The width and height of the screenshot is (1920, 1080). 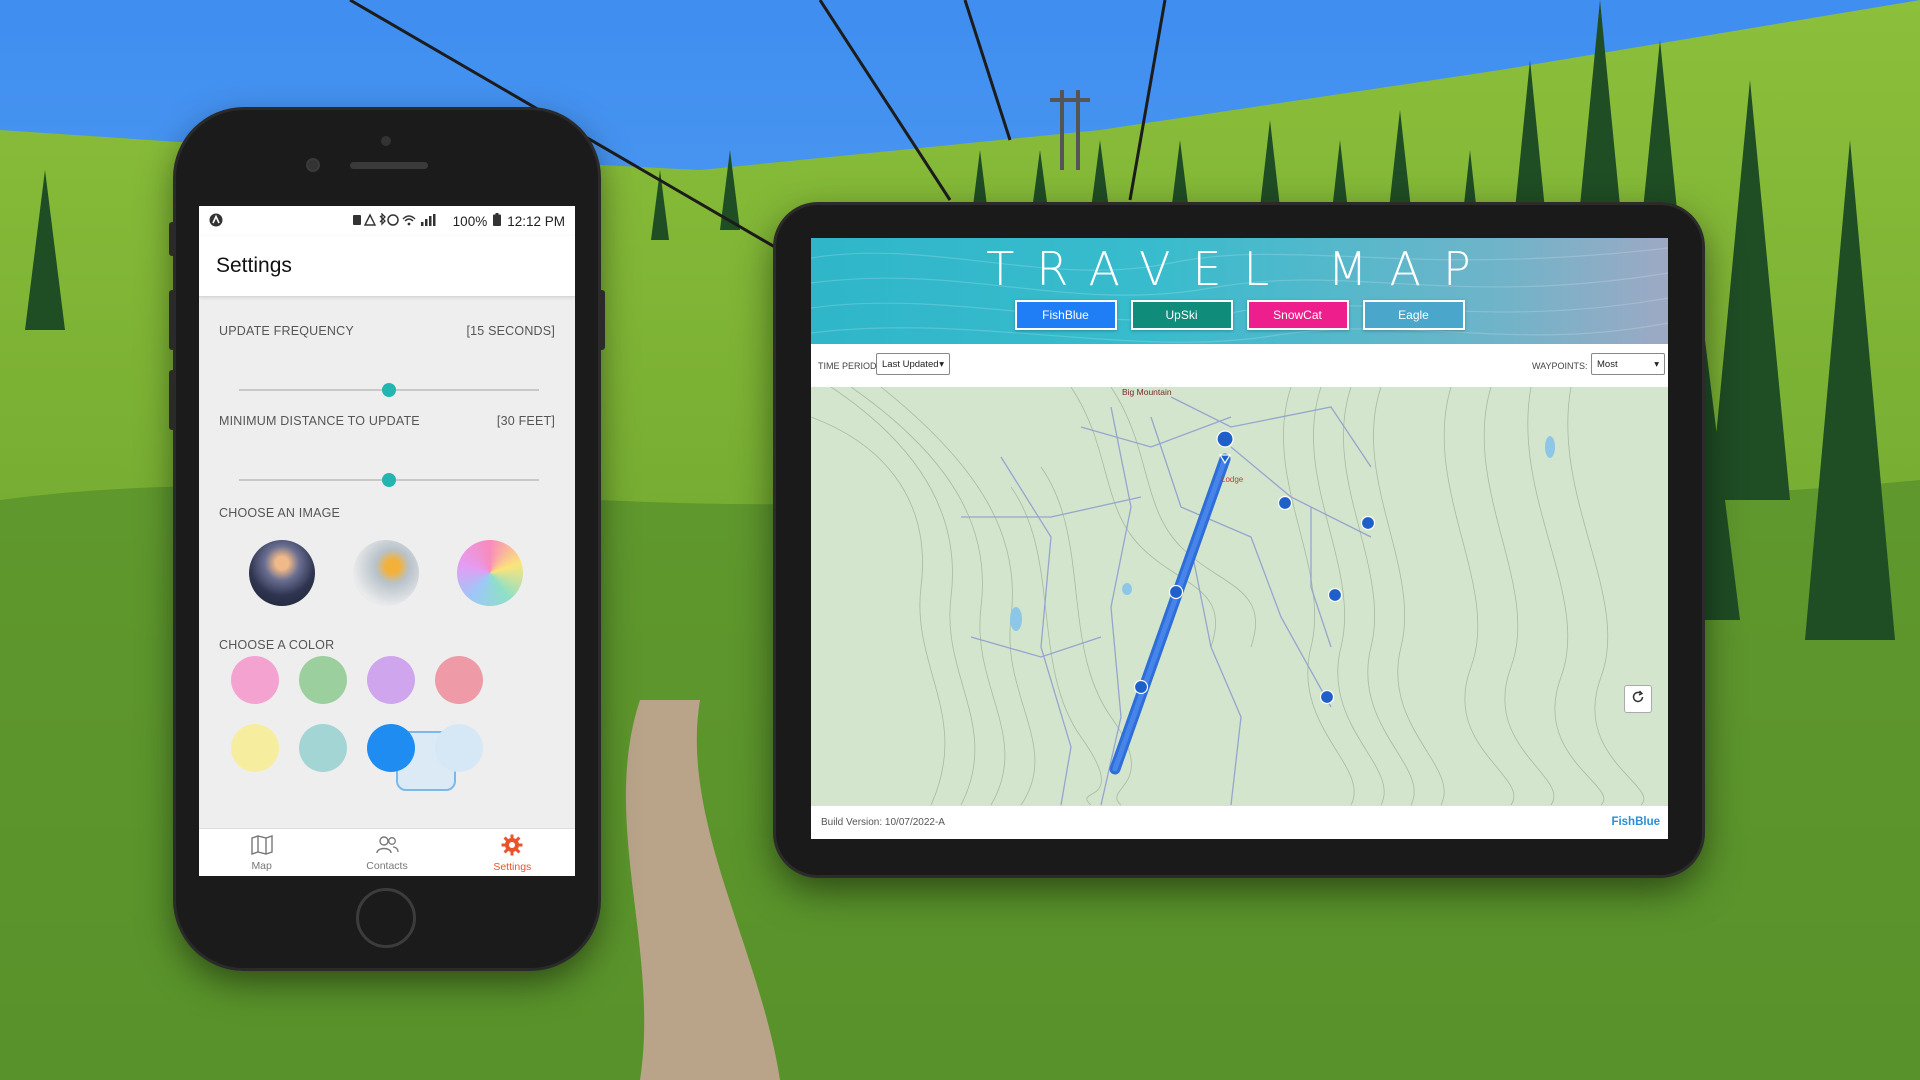 I want to click on contacts-icon, so click(x=387, y=846).